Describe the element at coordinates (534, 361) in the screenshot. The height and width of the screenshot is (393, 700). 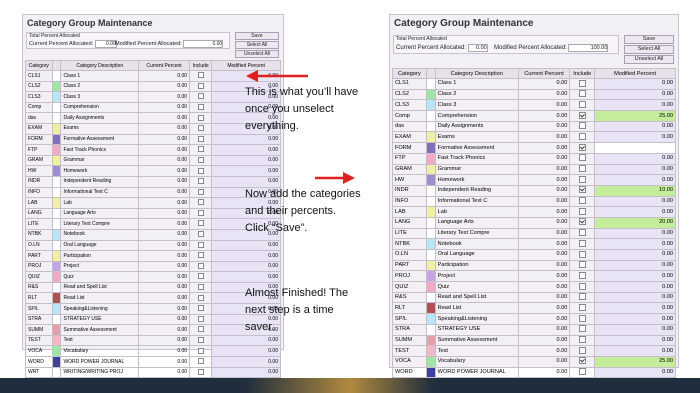
I see `table-row: VOCA Vocabulary 0.00 25.00` at that location.